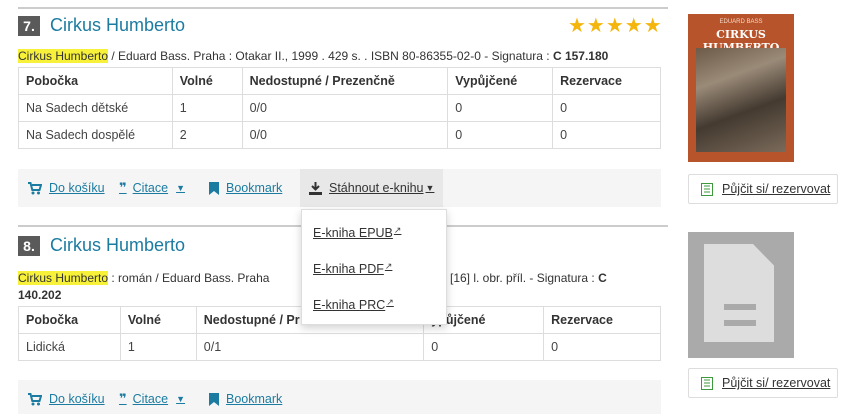  I want to click on result-number-badge: 8., so click(29, 246).